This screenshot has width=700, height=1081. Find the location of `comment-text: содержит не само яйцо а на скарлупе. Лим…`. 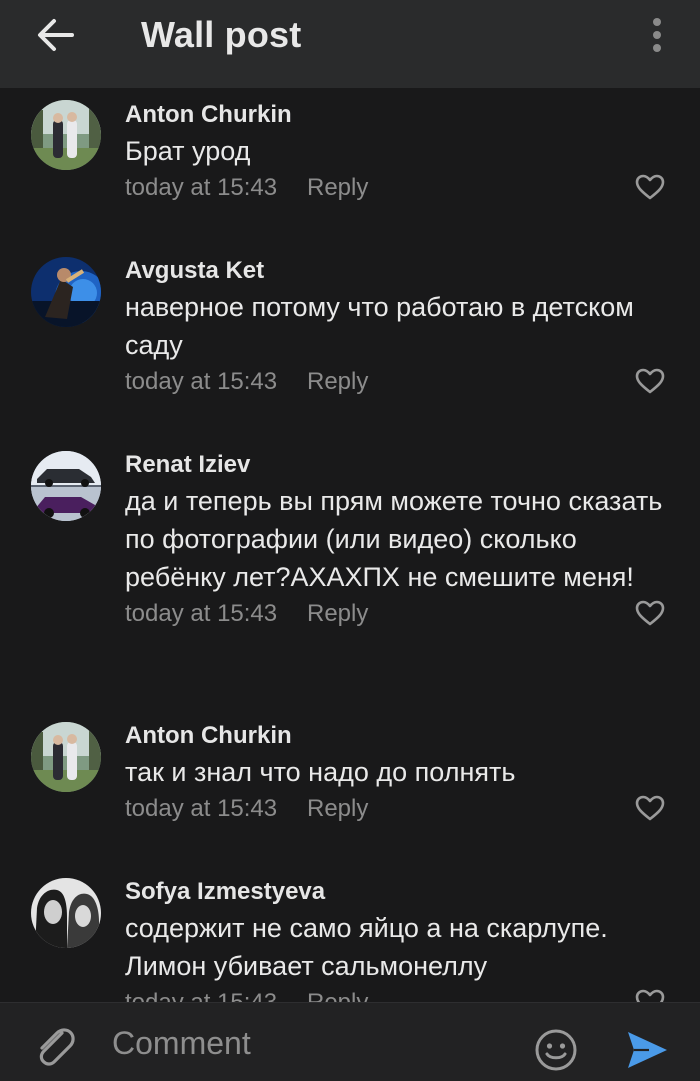

comment-text: содержит не само яйцо а на скарлупе. Лим… is located at coordinates (366, 947).